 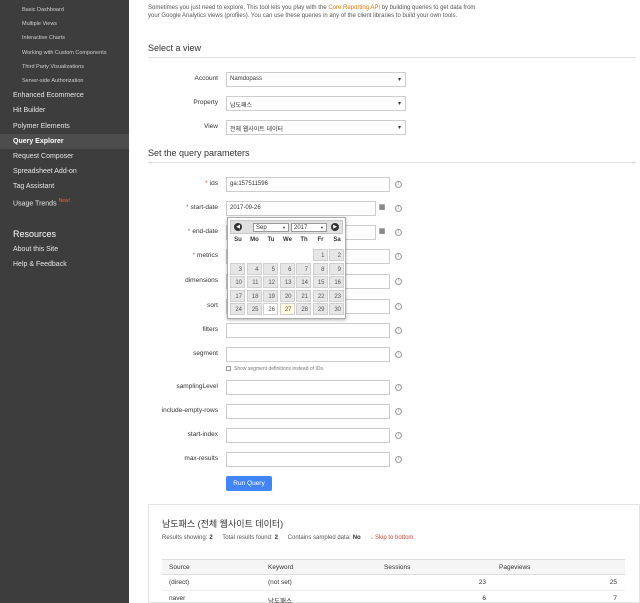 I want to click on include-empty-rows-input, so click(x=308, y=411).